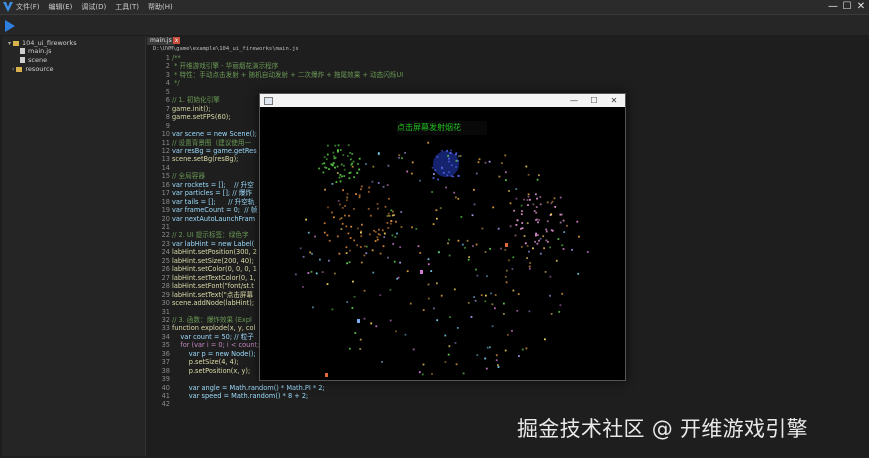  I want to click on line-number: 11, so click(165, 142).